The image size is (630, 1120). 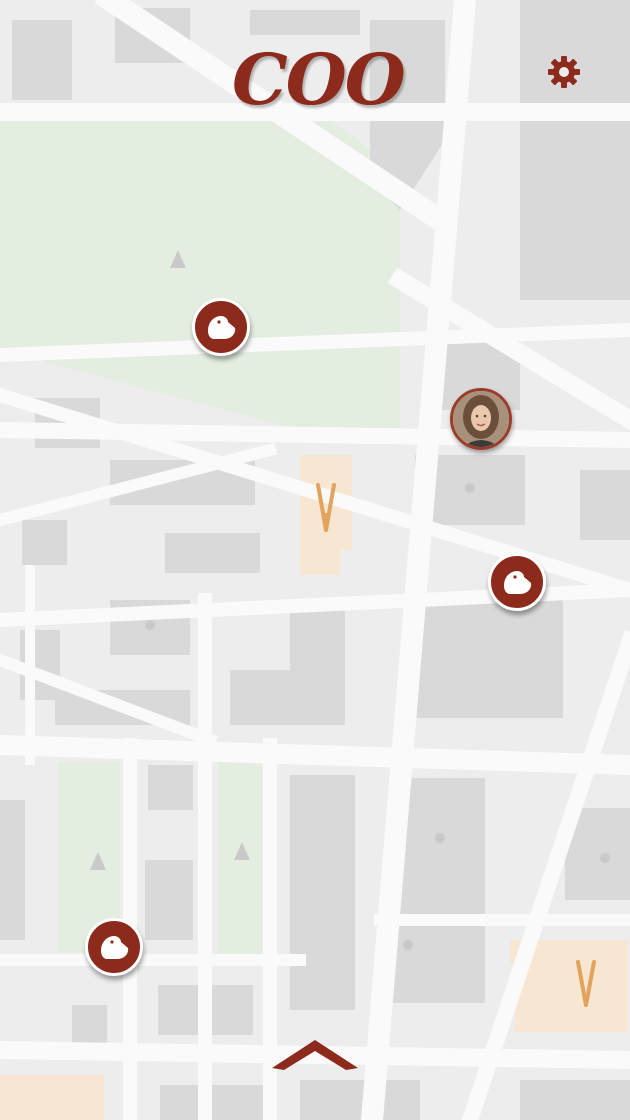 I want to click on expand-panel-button, so click(x=315, y=1056).